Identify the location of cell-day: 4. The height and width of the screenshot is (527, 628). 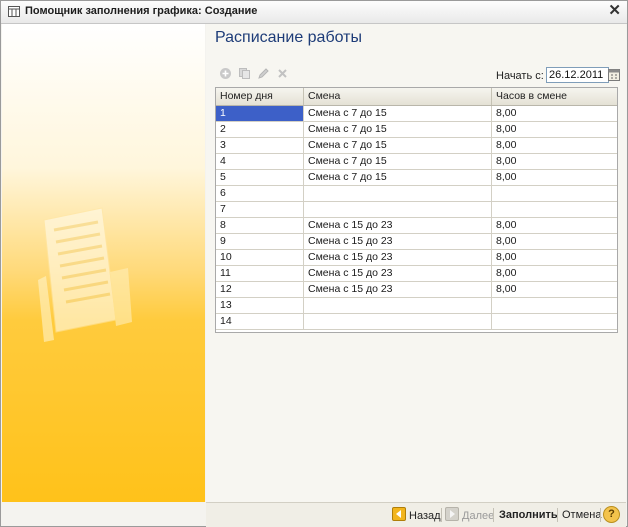
(260, 161).